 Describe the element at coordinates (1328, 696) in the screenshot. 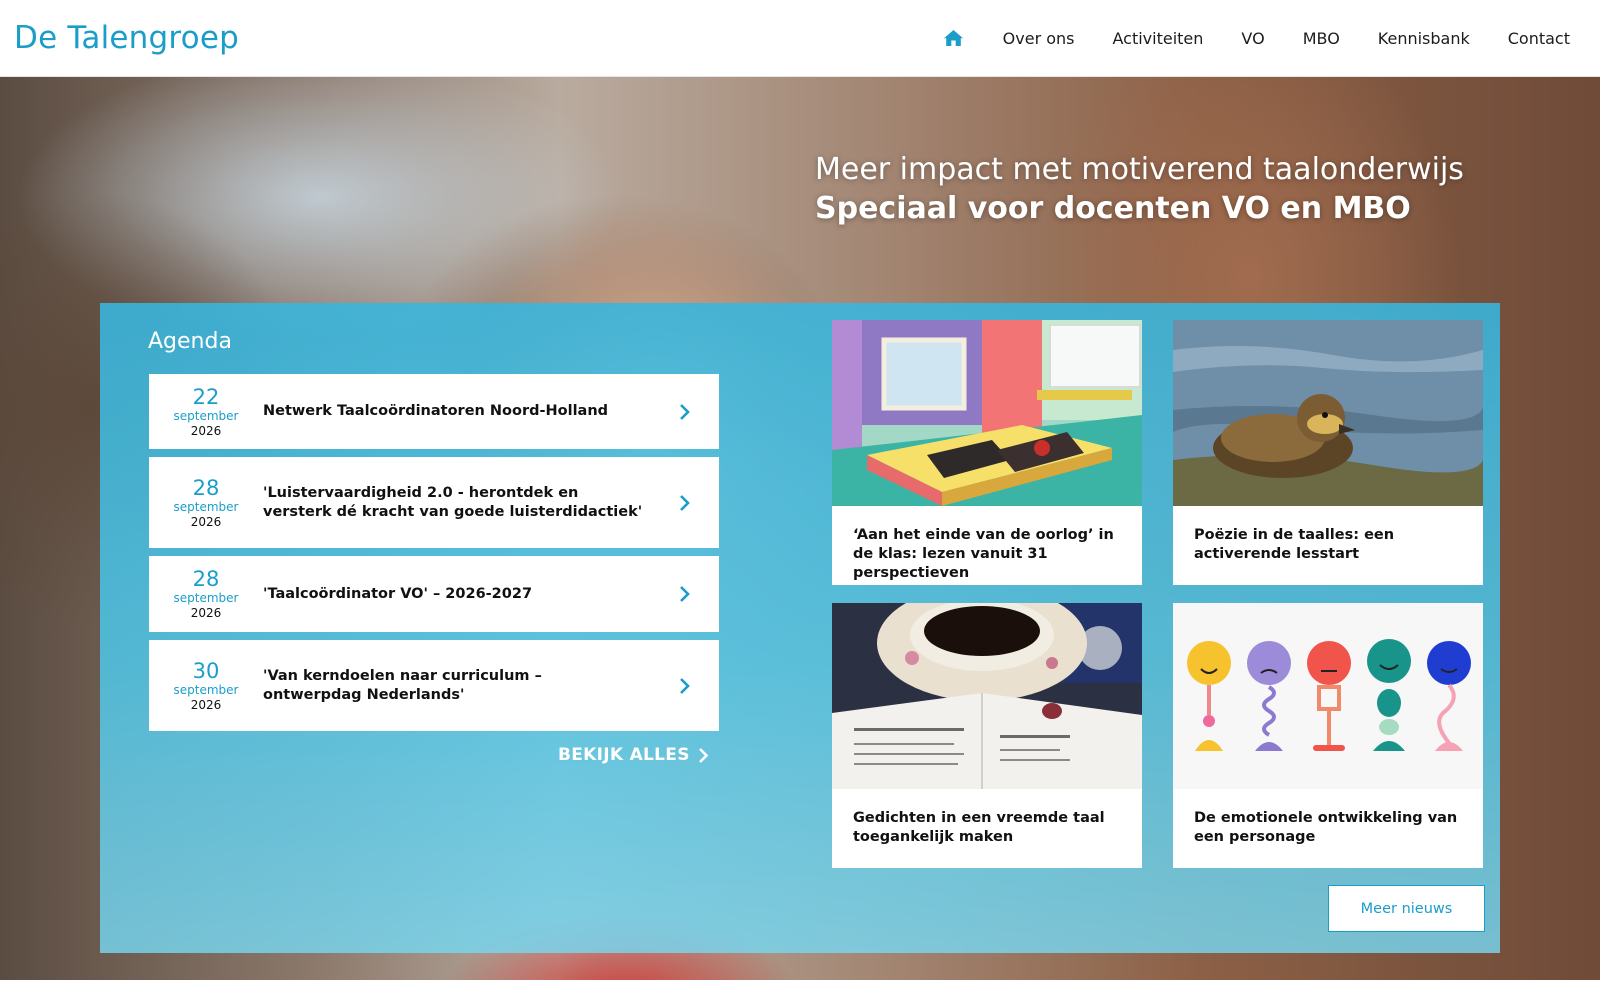

I see `news-card-image-emotions` at that location.